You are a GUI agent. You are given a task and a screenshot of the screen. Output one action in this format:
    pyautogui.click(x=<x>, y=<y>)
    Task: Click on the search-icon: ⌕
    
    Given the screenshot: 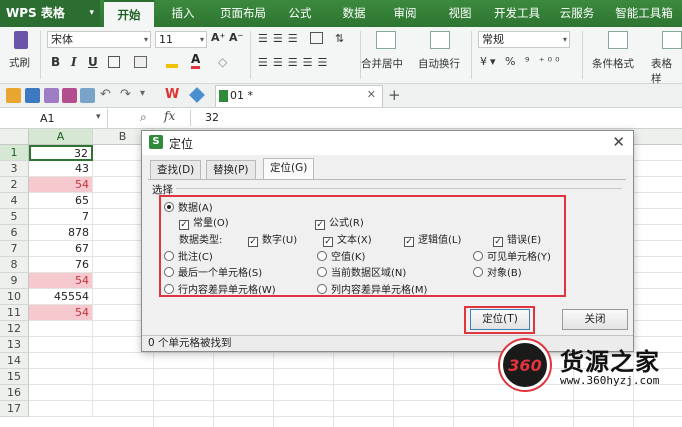 What is the action you would take?
    pyautogui.click(x=143, y=117)
    